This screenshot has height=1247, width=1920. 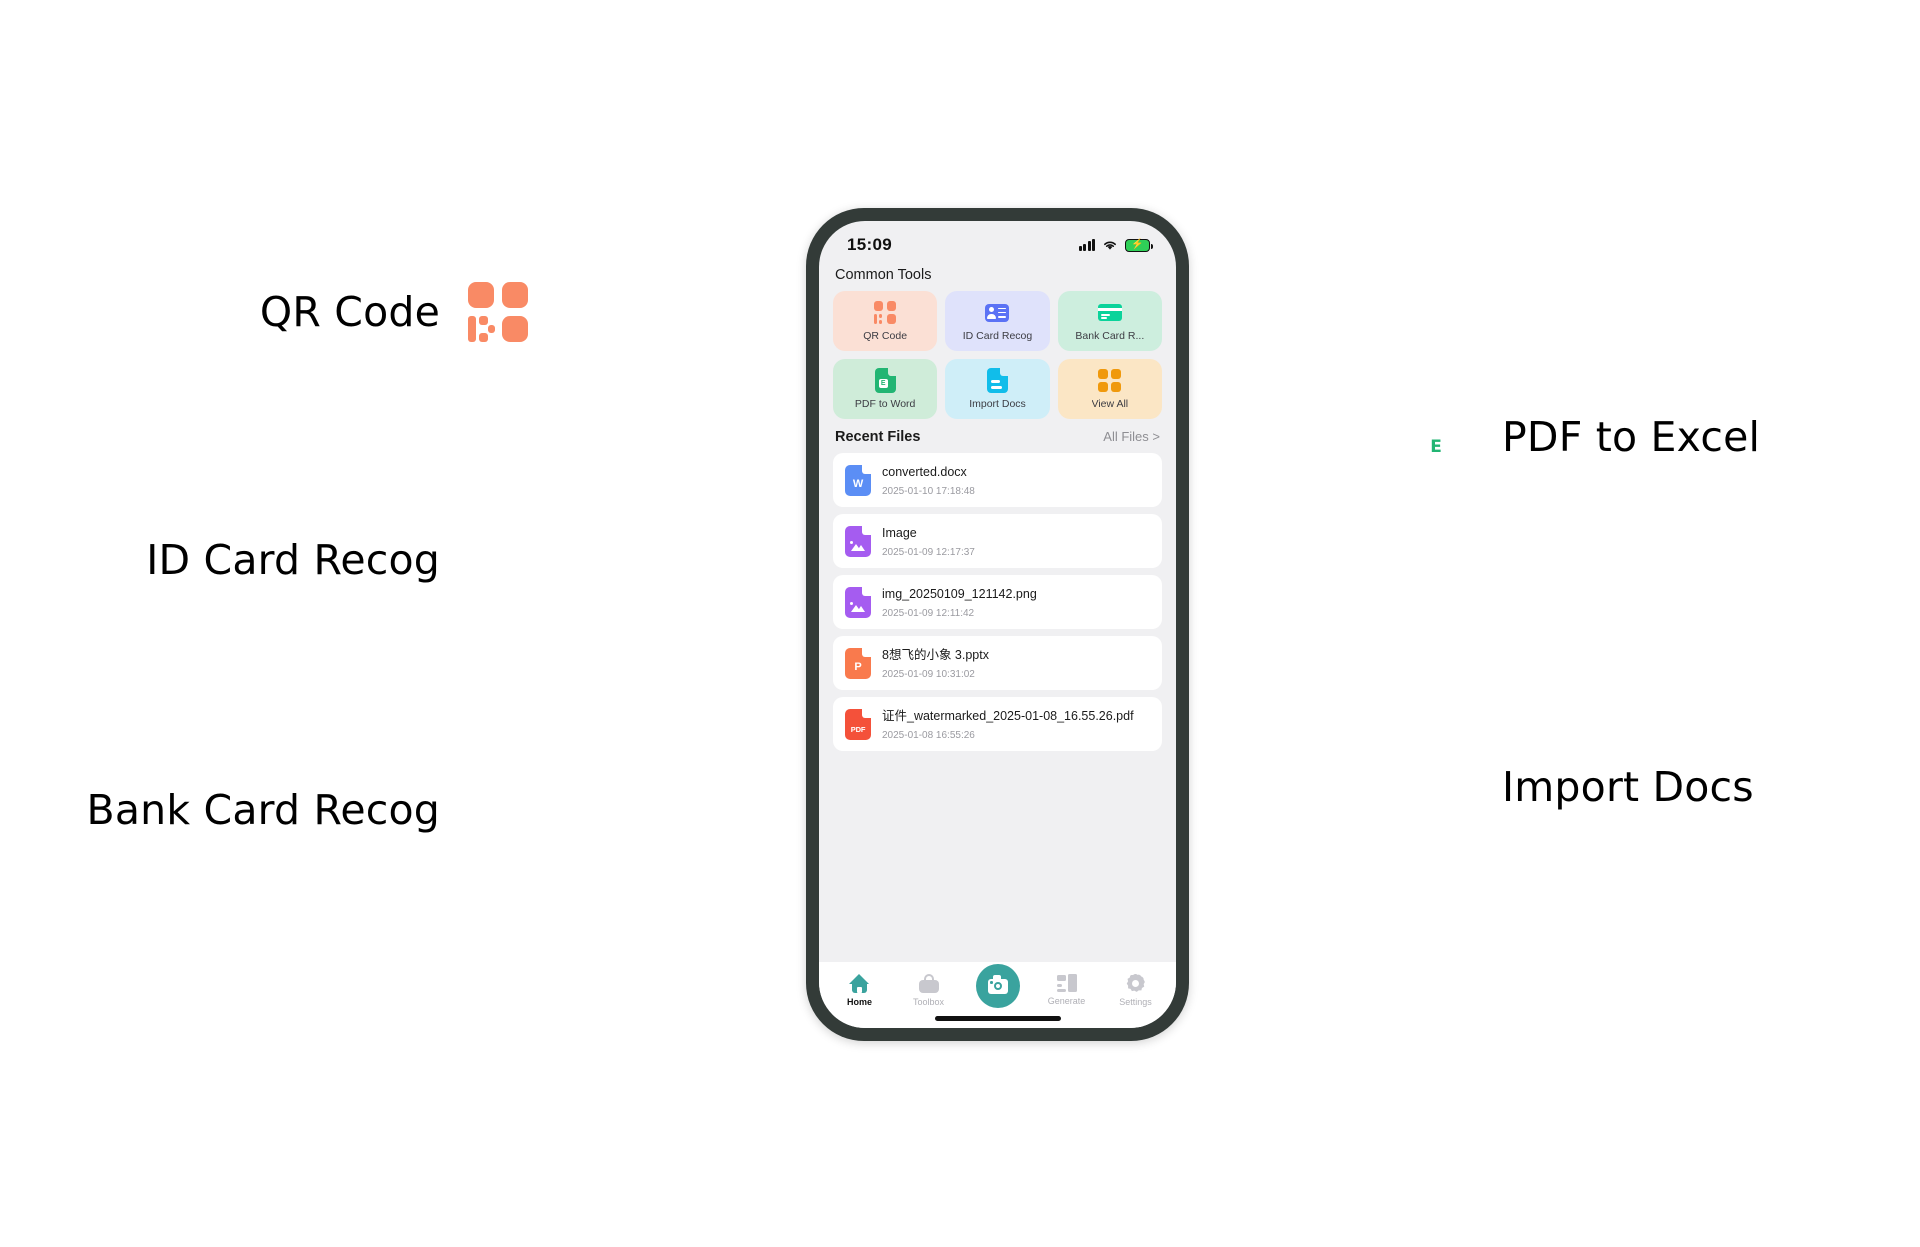 What do you see at coordinates (1135, 1001) in the screenshot?
I see `tab-label: Settings` at bounding box center [1135, 1001].